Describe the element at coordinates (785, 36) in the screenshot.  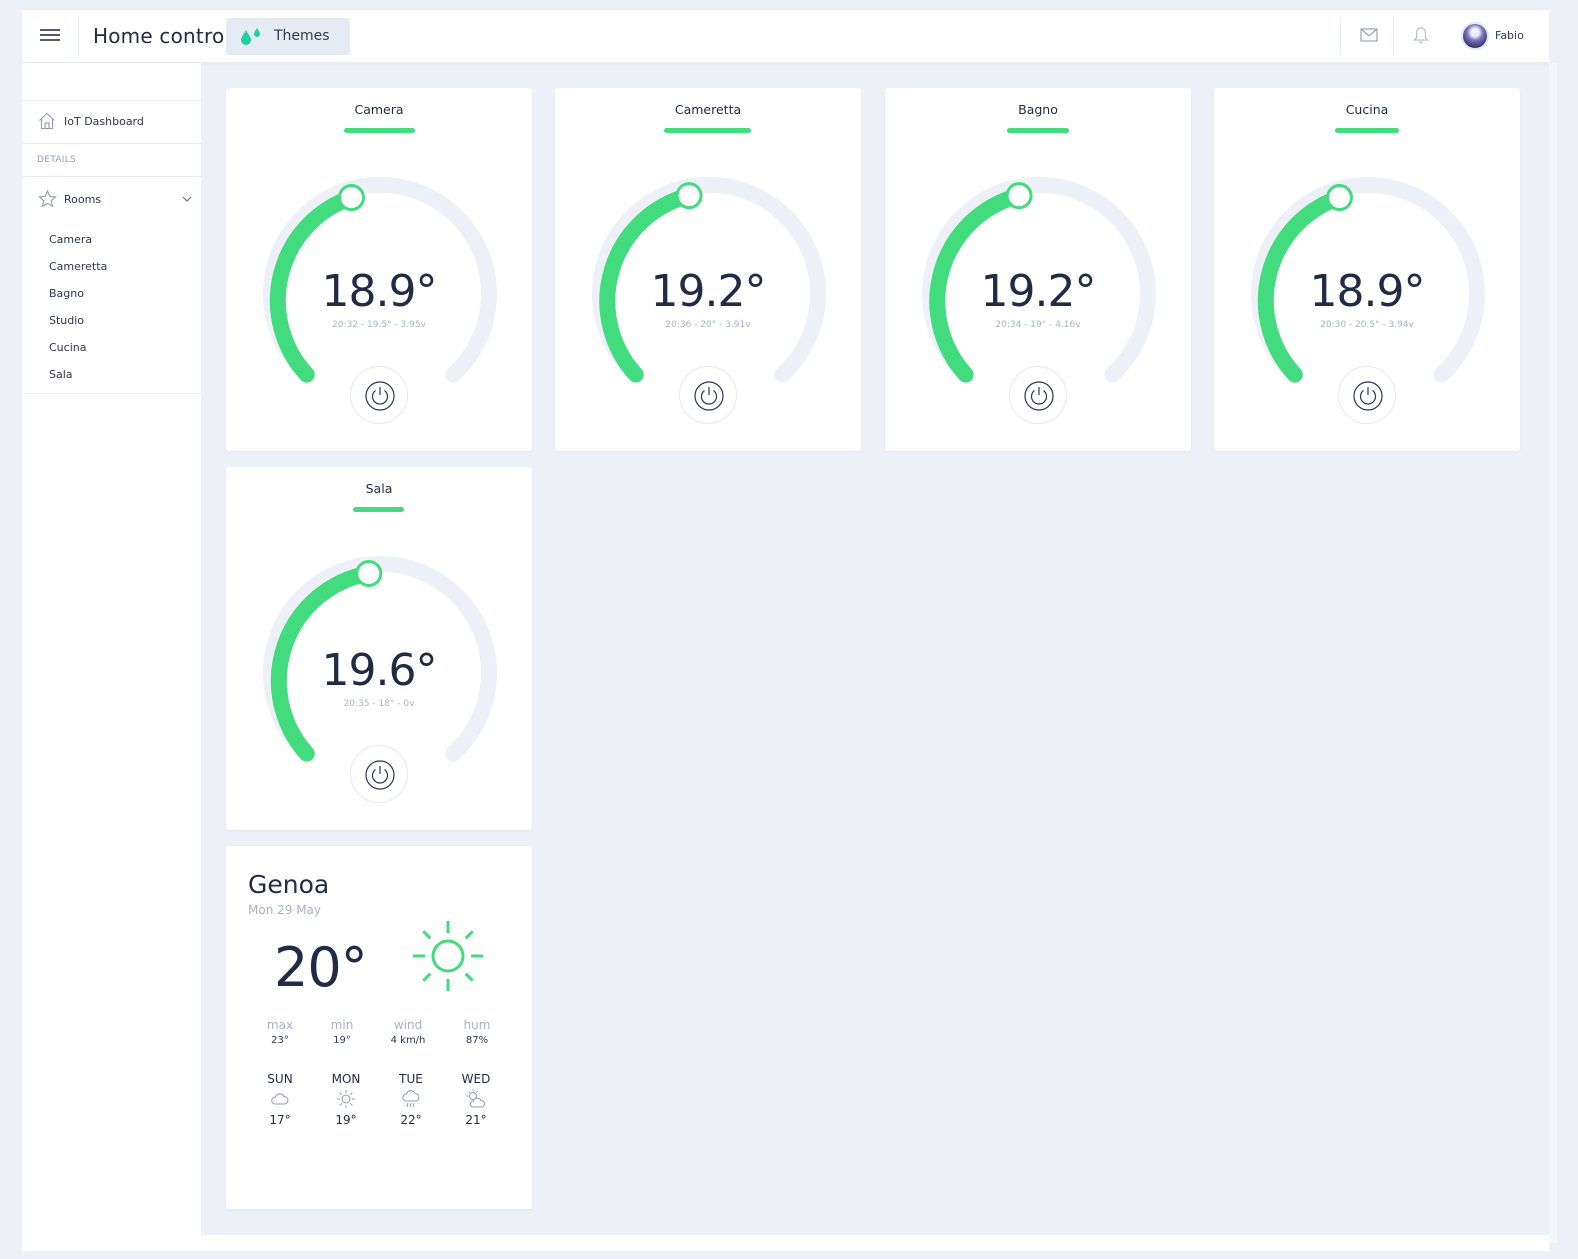
I see `header: Home control Themes Fabio` at that location.